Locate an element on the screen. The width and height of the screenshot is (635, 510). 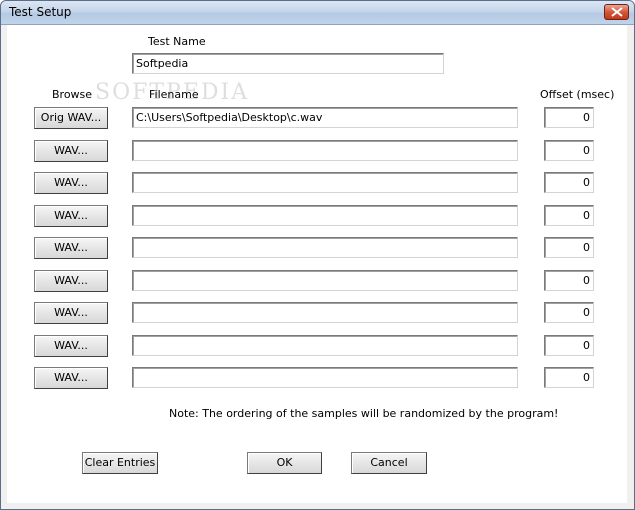
cancel-button: Cancel is located at coordinates (389, 463).